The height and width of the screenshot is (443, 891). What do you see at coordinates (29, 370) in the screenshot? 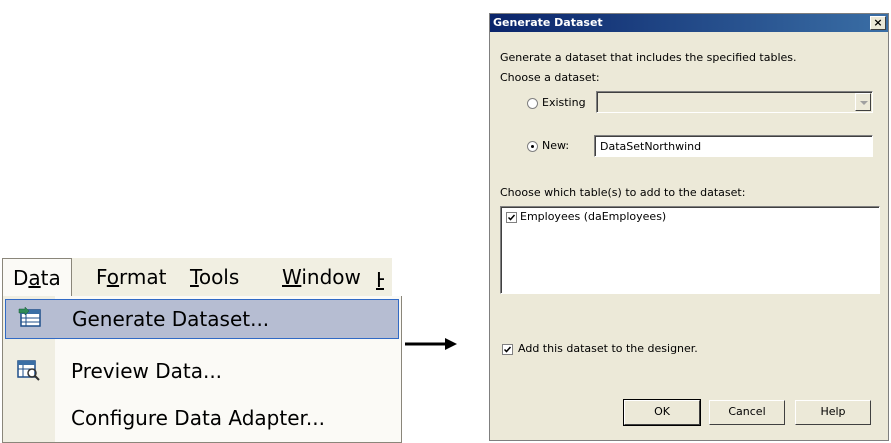
I see `preview-data-icon` at bounding box center [29, 370].